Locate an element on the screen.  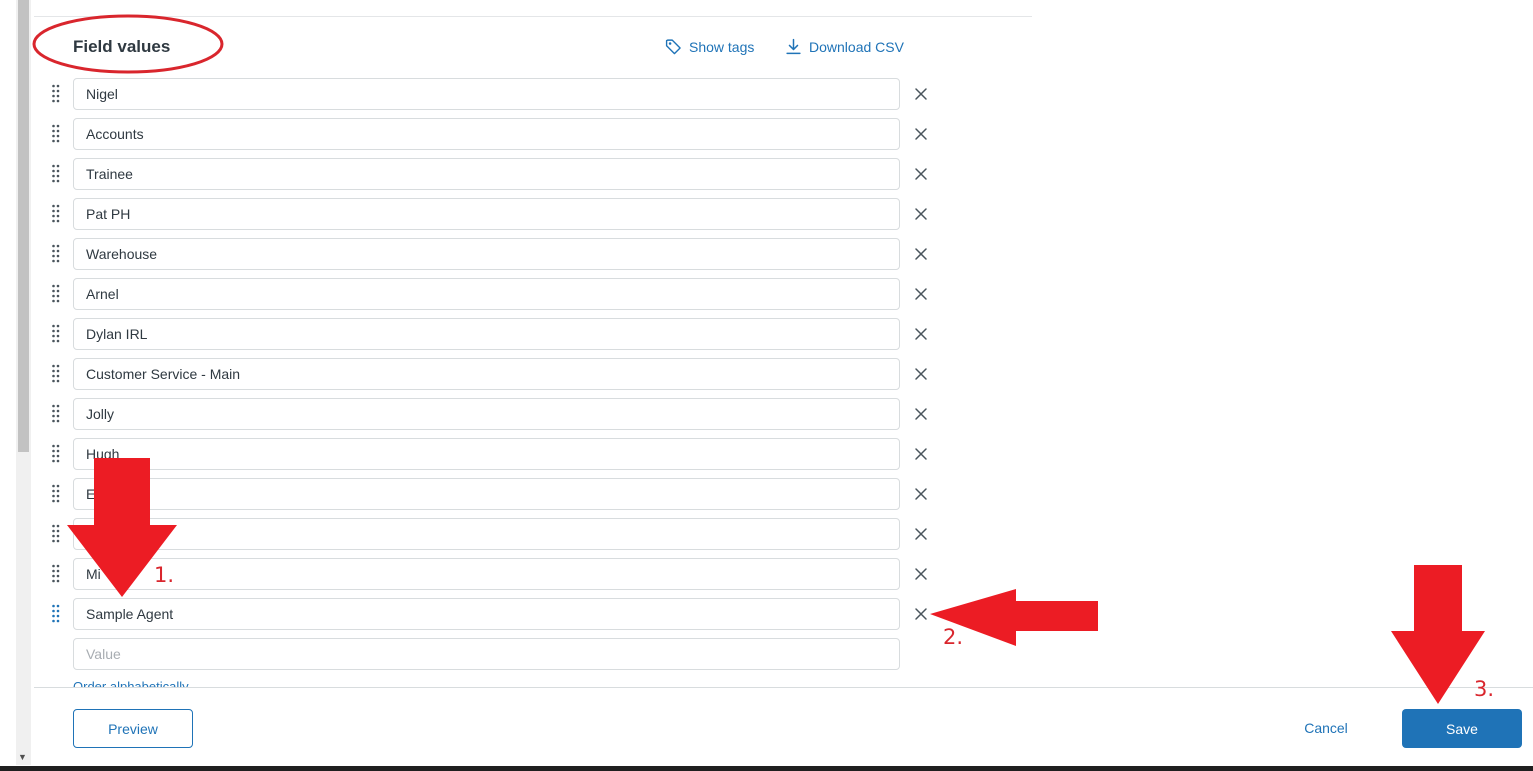
preview-button: Preview is located at coordinates (133, 728).